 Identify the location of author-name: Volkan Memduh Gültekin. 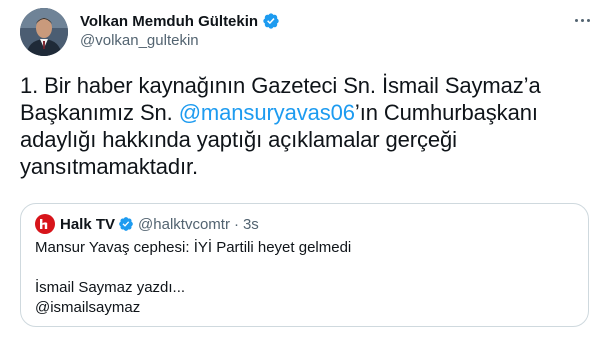
(169, 21).